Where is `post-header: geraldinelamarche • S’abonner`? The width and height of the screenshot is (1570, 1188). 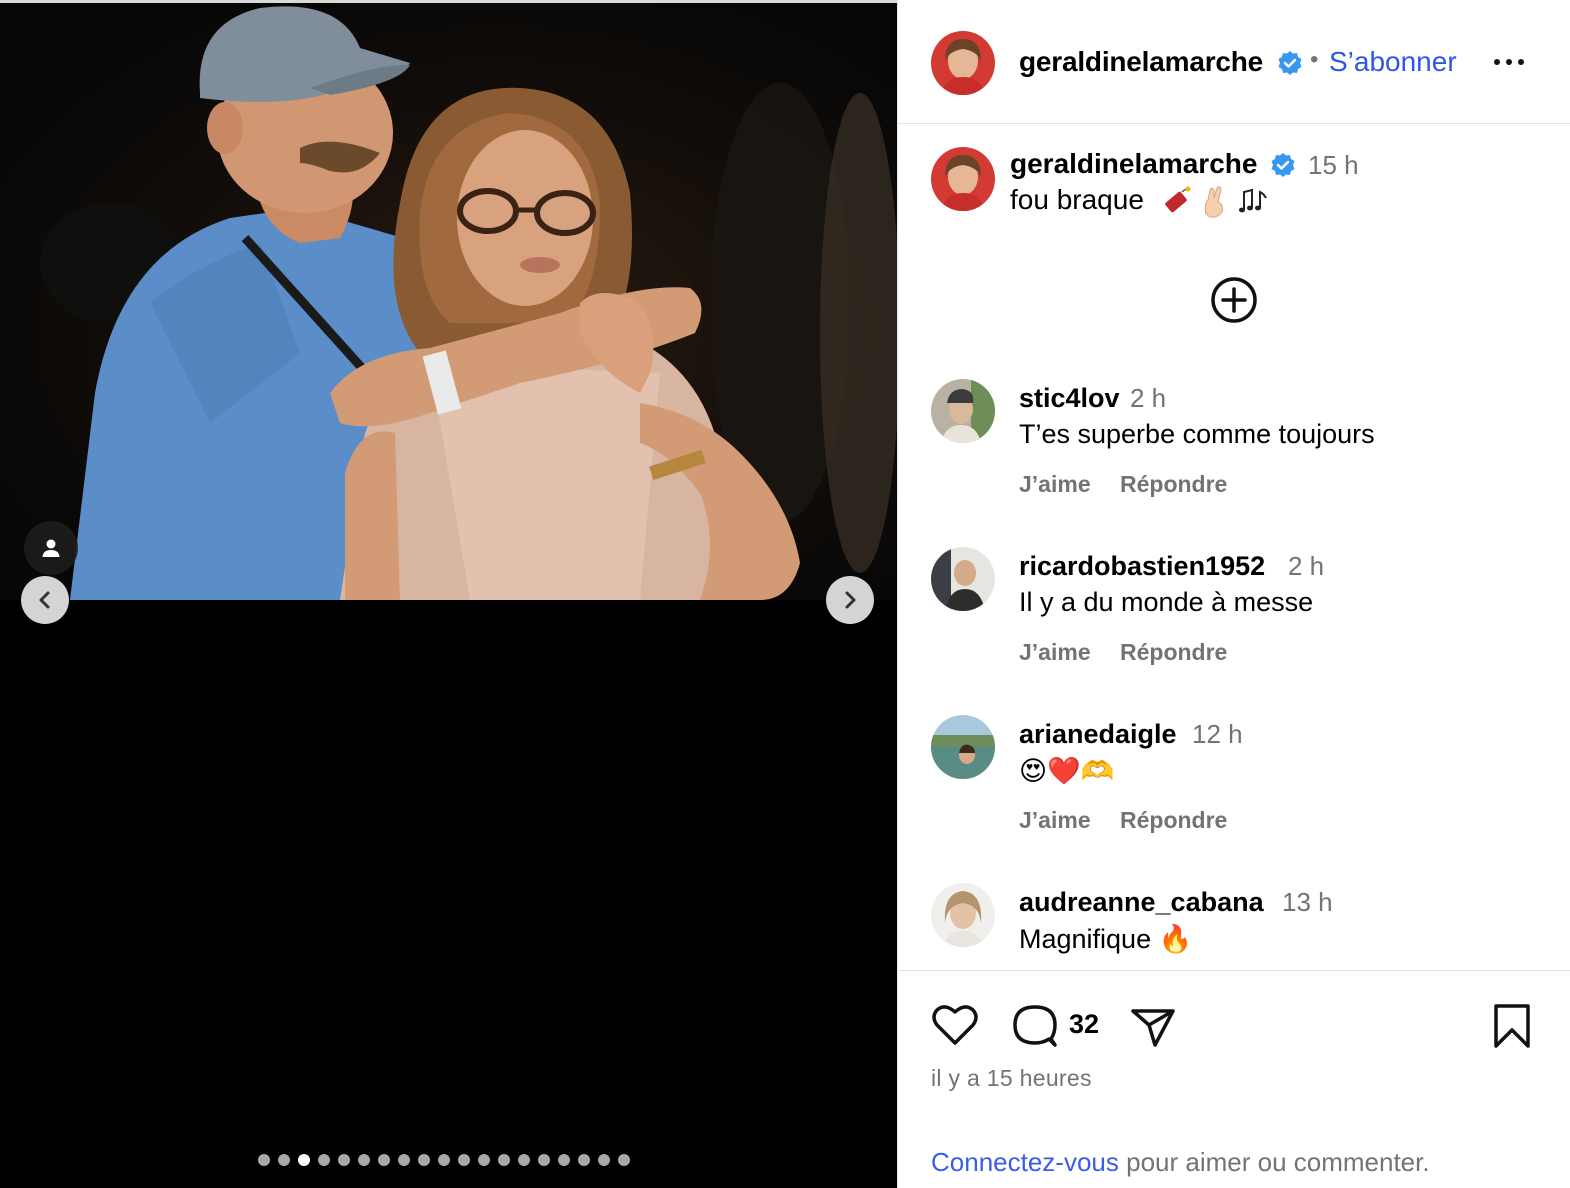 post-header: geraldinelamarche • S’abonner is located at coordinates (1234, 62).